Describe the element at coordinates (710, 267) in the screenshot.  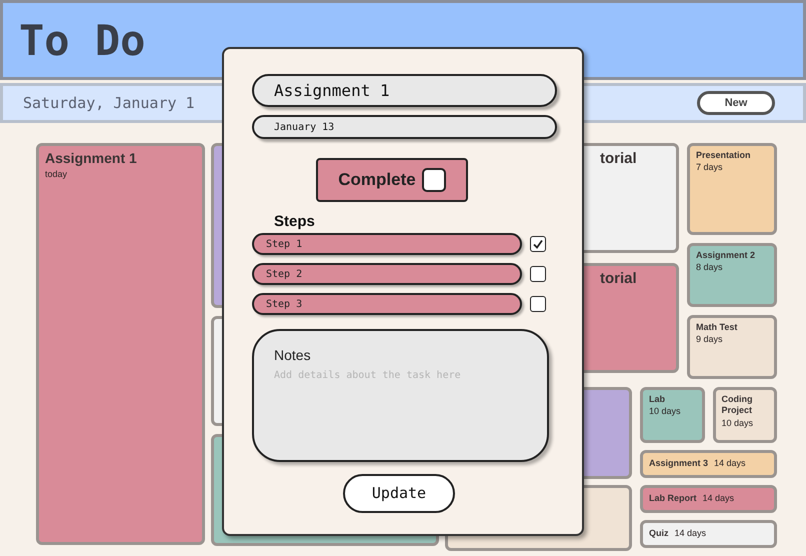
I see `task-due: 8 days` at that location.